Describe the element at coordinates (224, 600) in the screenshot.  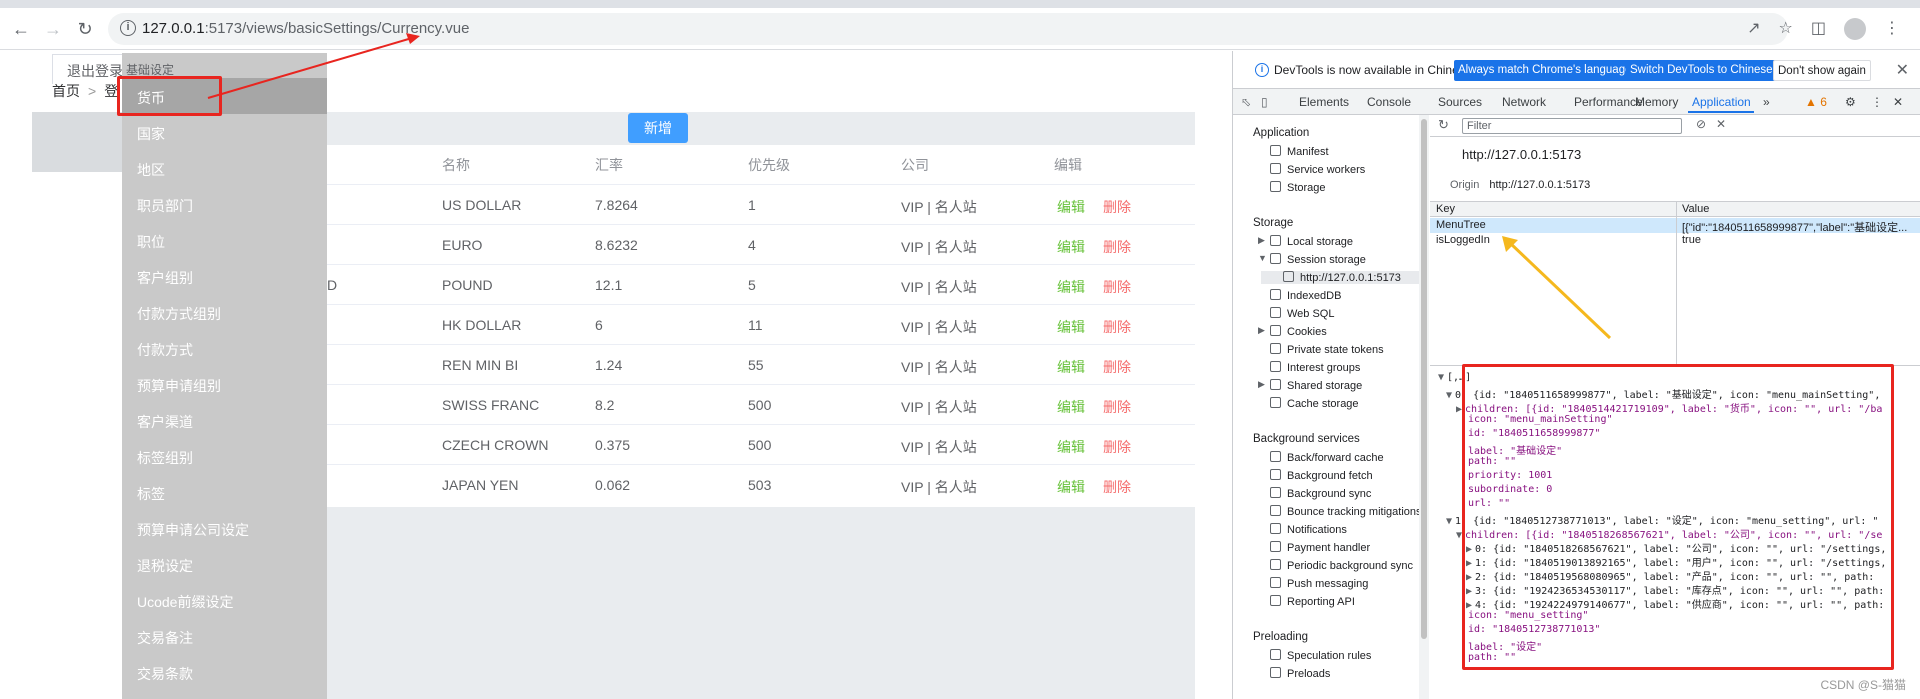
I see `menu-item-ucode-prefix: Ucode前缀设定` at that location.